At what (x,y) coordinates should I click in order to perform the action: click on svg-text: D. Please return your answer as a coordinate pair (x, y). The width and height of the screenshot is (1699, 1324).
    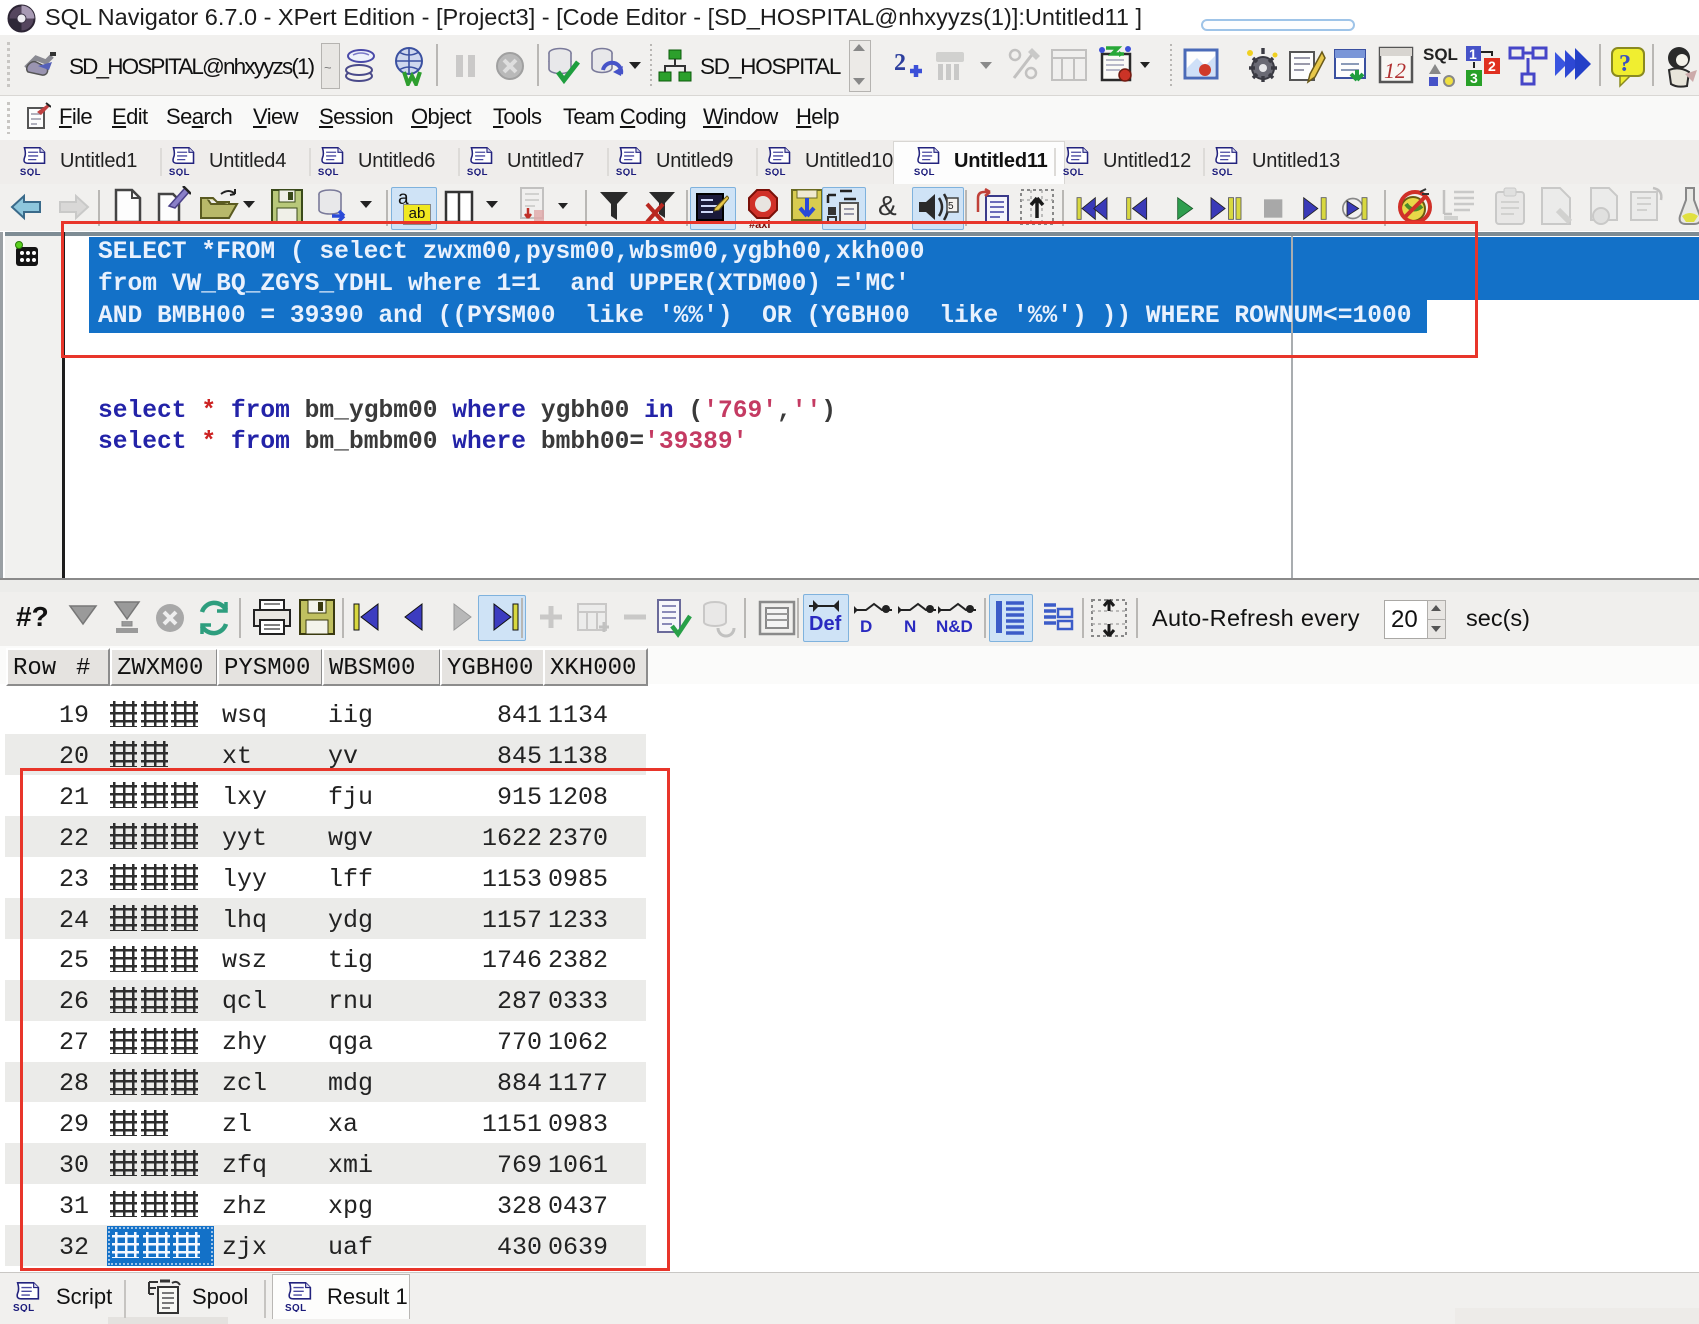
    Looking at the image, I should click on (866, 626).